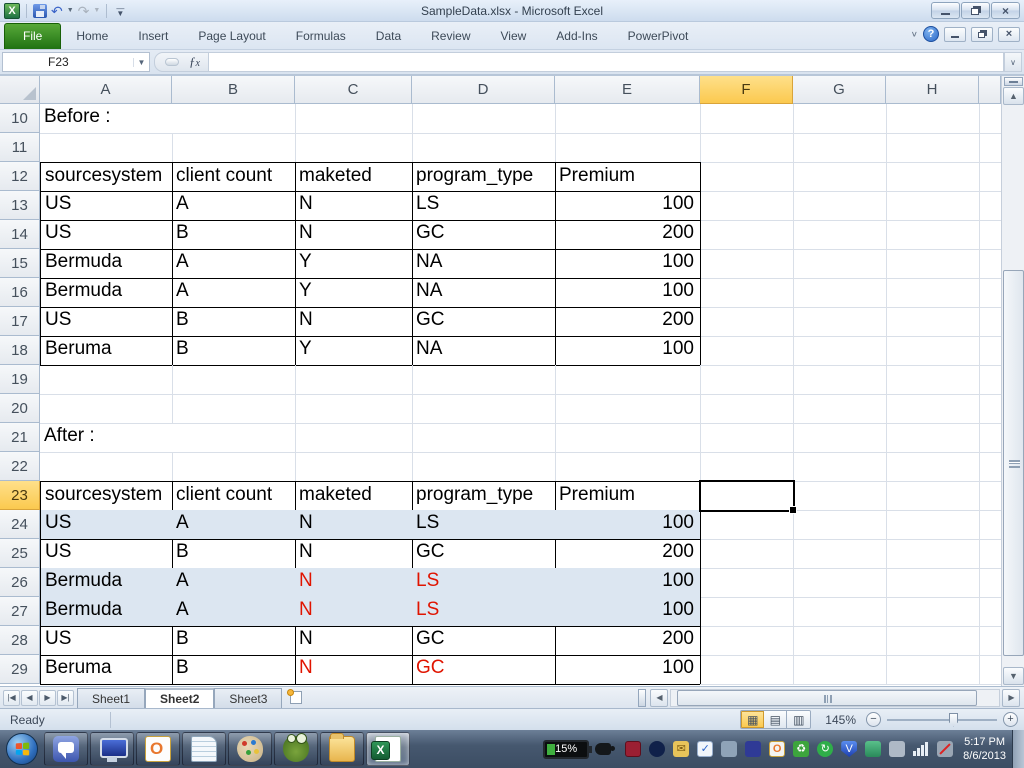  Describe the element at coordinates (933, 612) in the screenshot. I see `cell-H27` at that location.